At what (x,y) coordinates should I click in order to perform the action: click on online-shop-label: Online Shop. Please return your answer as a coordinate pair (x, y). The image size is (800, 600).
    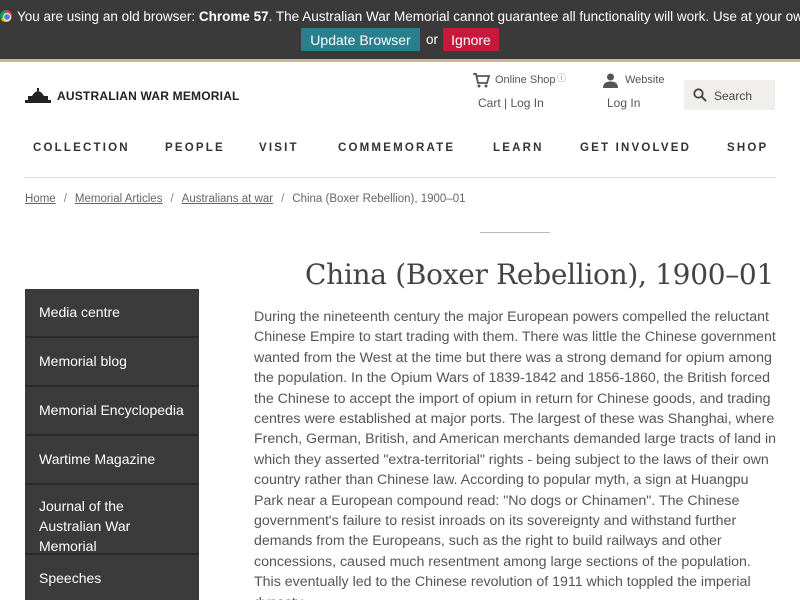
    Looking at the image, I should click on (525, 80).